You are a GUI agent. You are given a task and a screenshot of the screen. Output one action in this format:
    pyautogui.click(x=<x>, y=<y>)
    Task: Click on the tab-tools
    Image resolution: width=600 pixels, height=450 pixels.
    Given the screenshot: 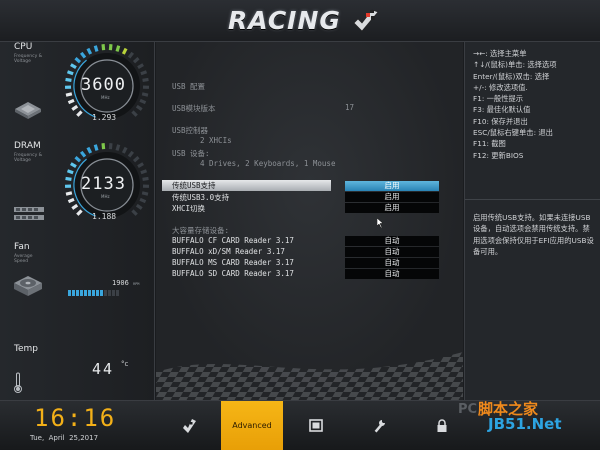 What is the action you would take?
    pyautogui.click(x=316, y=425)
    